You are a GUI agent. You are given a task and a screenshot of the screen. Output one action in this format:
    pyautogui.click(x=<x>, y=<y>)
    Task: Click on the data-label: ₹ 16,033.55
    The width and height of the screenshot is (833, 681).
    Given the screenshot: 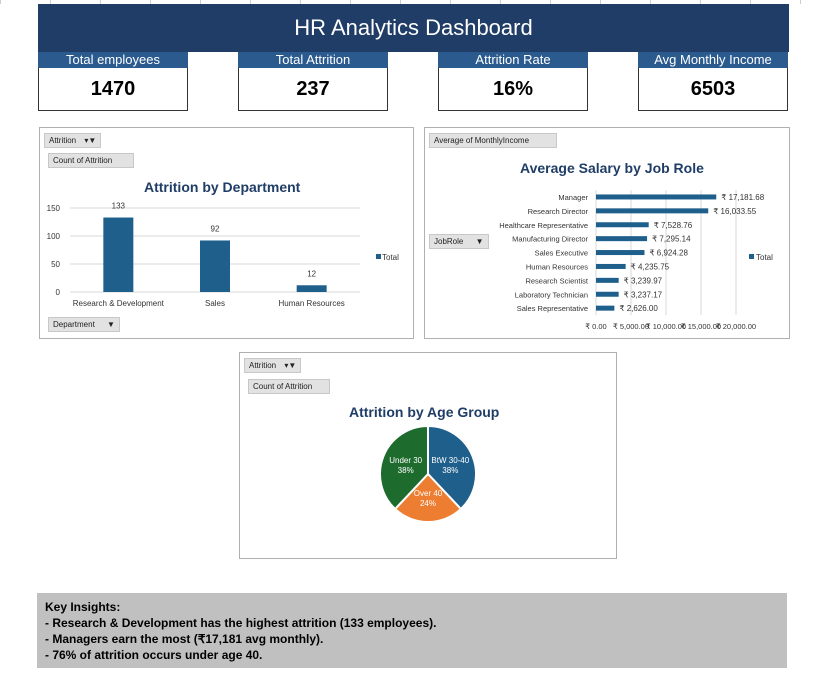 What is the action you would take?
    pyautogui.click(x=734, y=211)
    